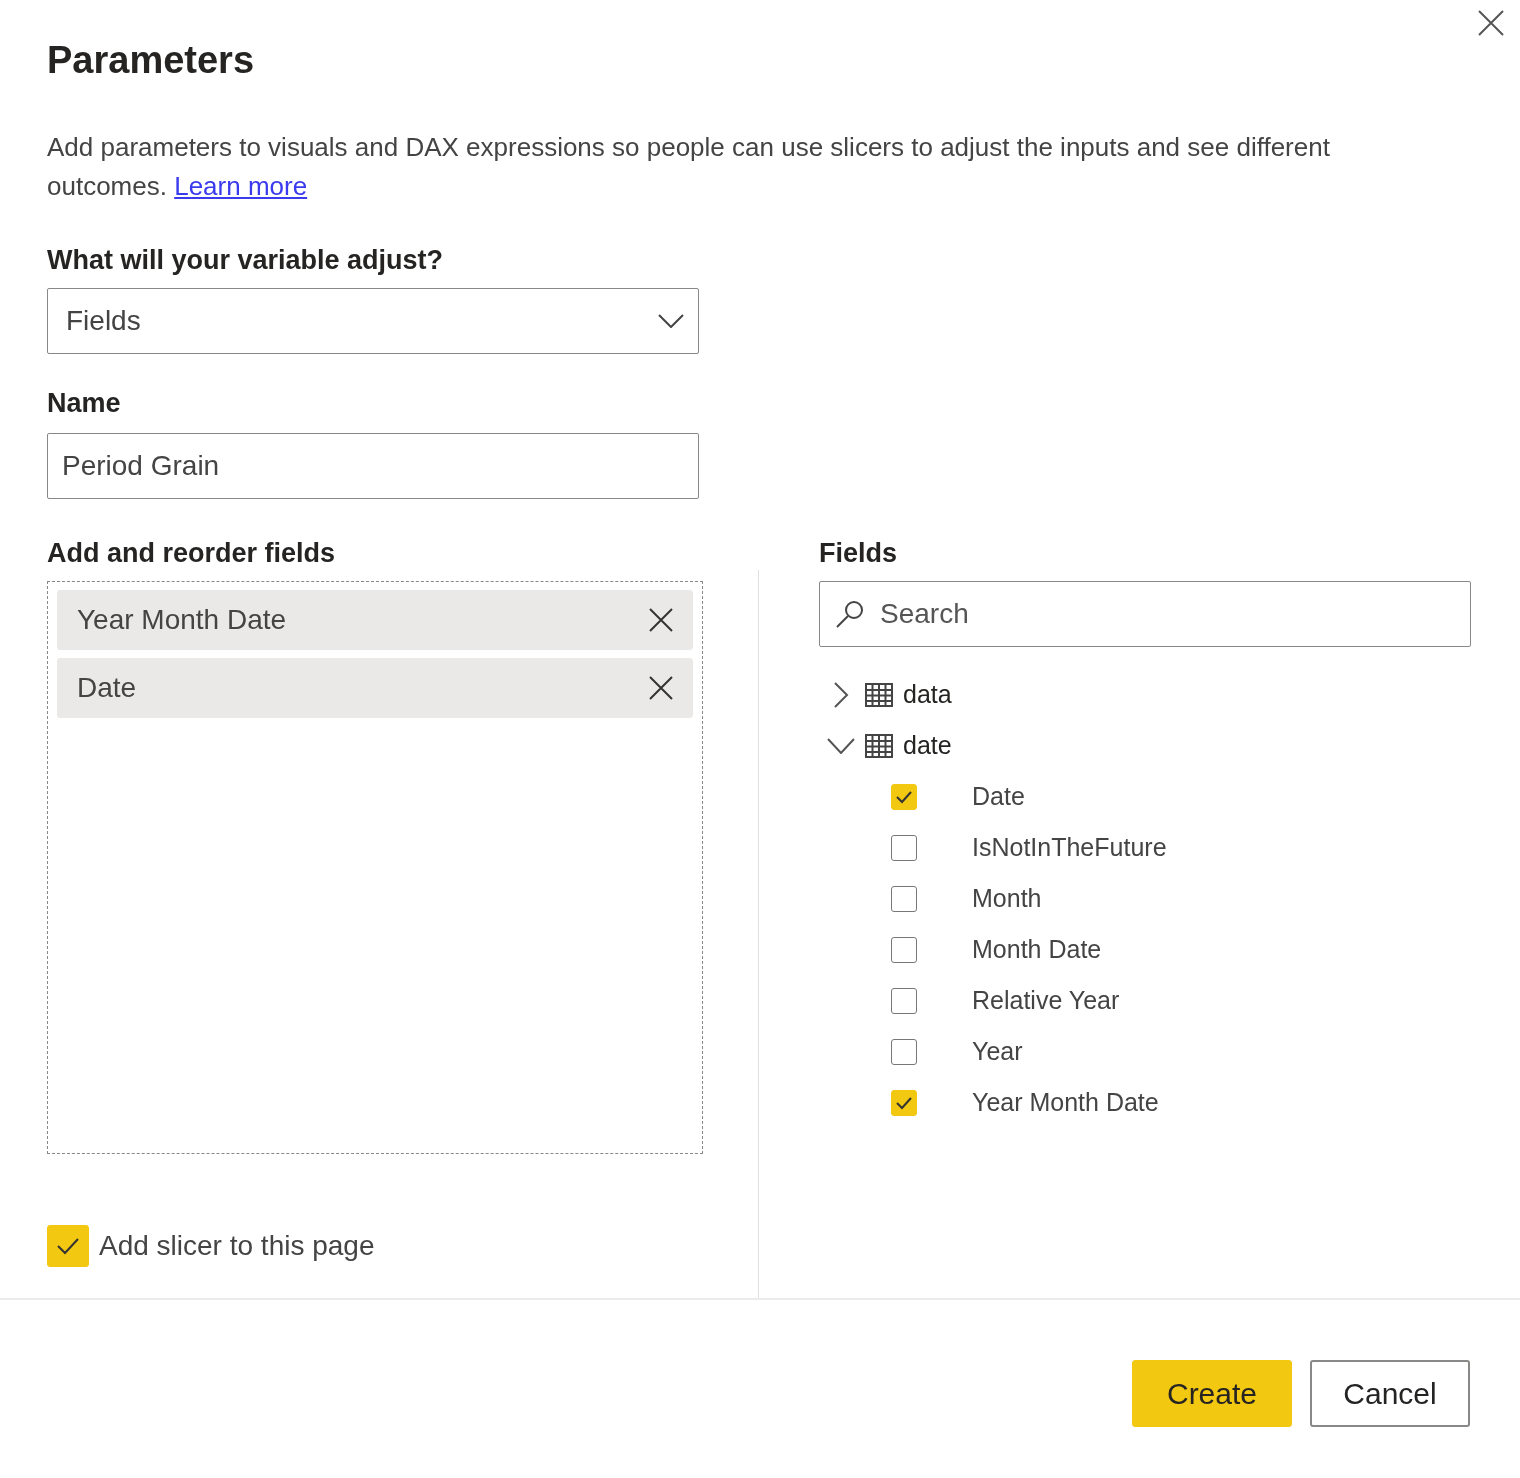 The image size is (1520, 1478). I want to click on table-tree-item: data, so click(1169, 694).